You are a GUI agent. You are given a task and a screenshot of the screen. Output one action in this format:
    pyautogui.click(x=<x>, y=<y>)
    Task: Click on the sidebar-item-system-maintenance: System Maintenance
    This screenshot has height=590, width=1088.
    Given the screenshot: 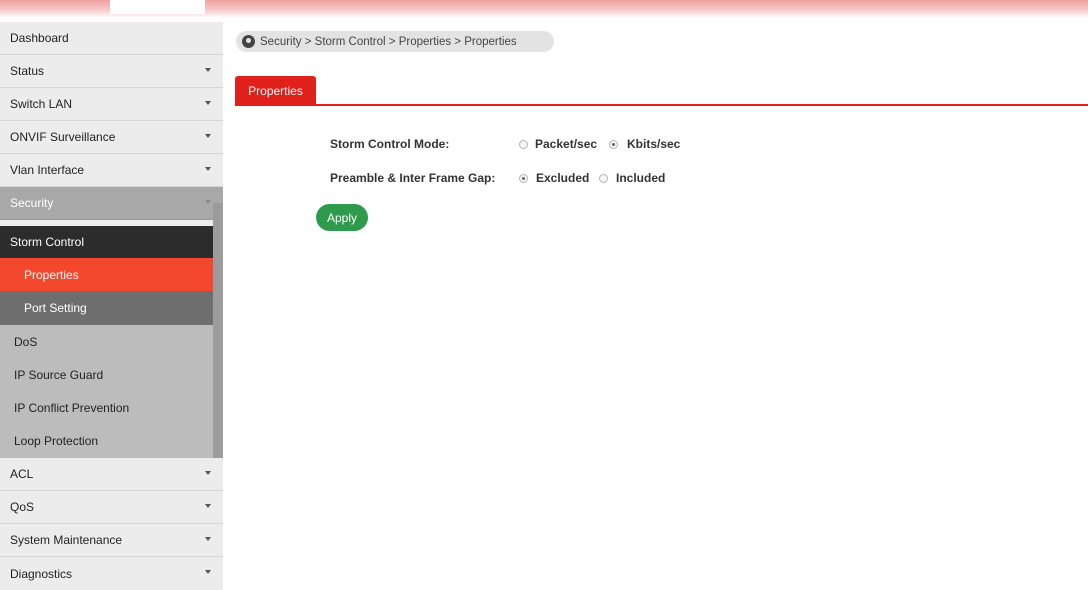 What is the action you would take?
    pyautogui.click(x=111, y=540)
    